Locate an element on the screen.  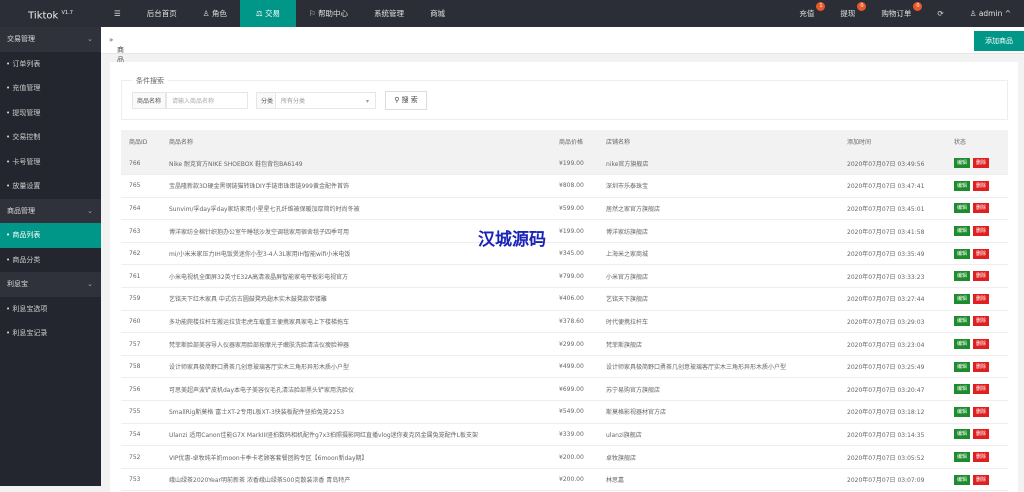
nav-item-label: 商城 is located at coordinates (438, 13).